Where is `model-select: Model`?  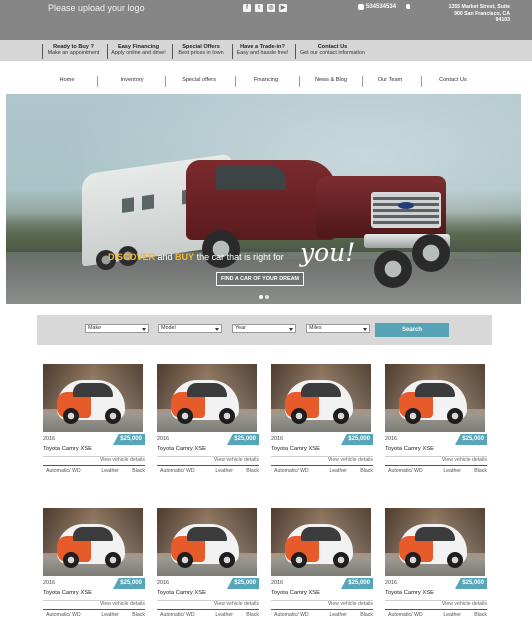
model-select: Model is located at coordinates (190, 328).